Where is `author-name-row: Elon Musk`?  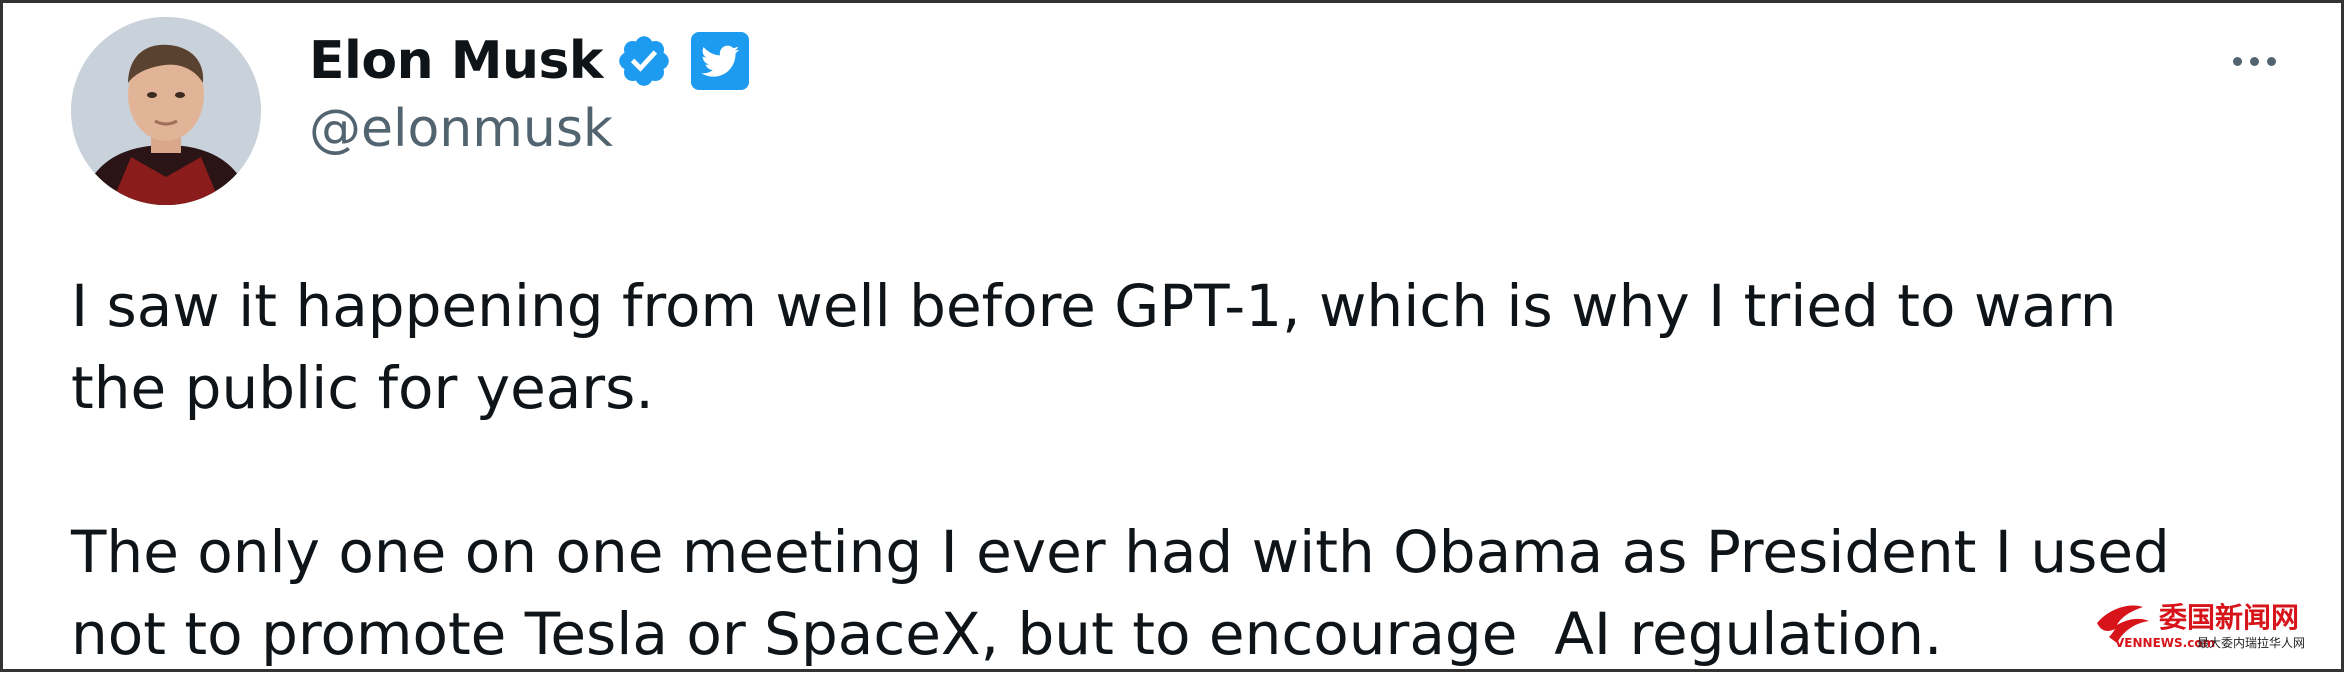 author-name-row: Elon Musk is located at coordinates (529, 61).